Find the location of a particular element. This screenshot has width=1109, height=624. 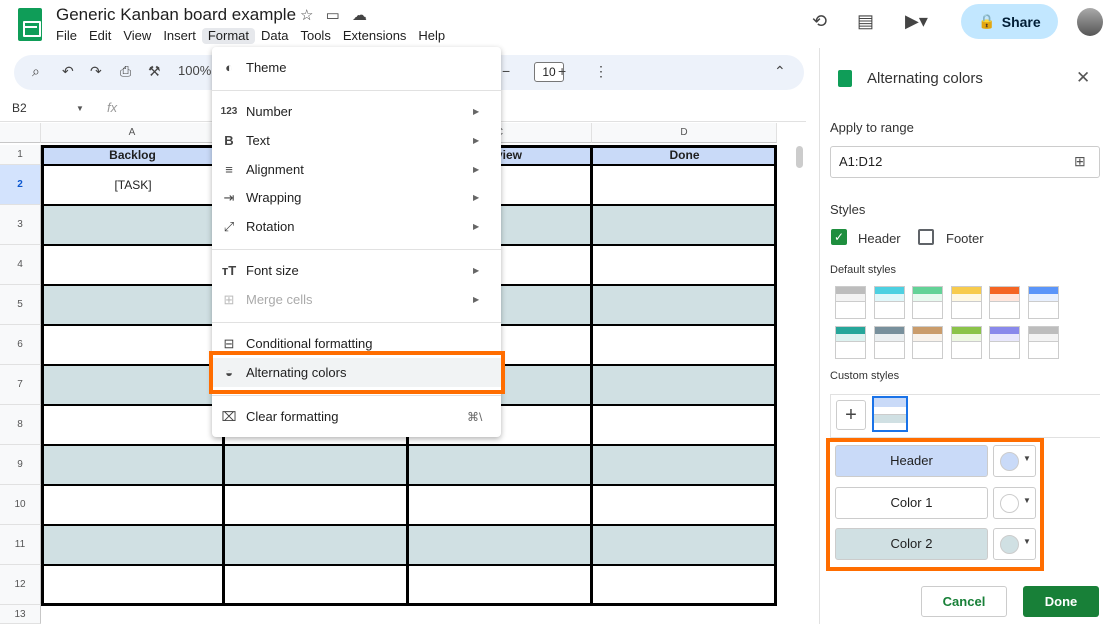

apply-range-label: Apply to range is located at coordinates (872, 127).